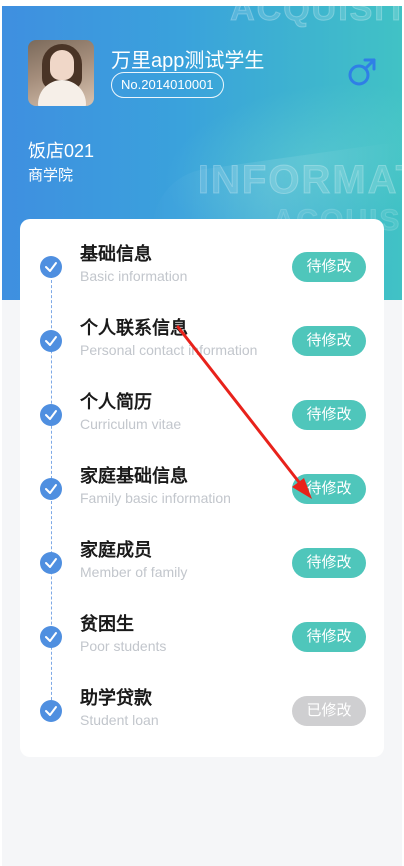 The height and width of the screenshot is (866, 404). What do you see at coordinates (299, 180) in the screenshot?
I see `watermark-information: INFORMAT` at bounding box center [299, 180].